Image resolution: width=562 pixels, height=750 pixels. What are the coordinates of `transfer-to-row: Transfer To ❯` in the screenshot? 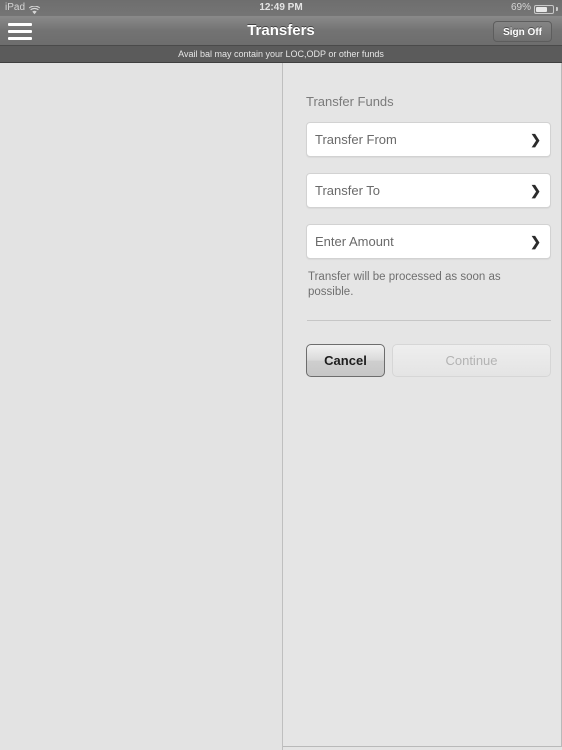 It's located at (428, 190).